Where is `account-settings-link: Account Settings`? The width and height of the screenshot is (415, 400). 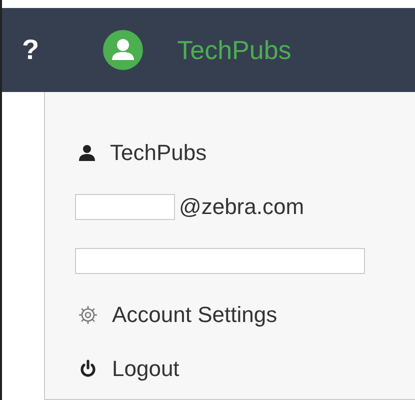
account-settings-link: Account Settings is located at coordinates (195, 315).